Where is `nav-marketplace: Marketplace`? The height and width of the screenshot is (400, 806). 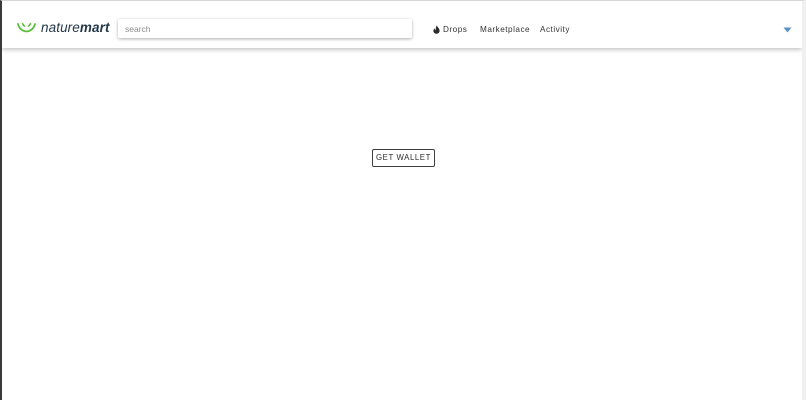
nav-marketplace: Marketplace is located at coordinates (505, 29).